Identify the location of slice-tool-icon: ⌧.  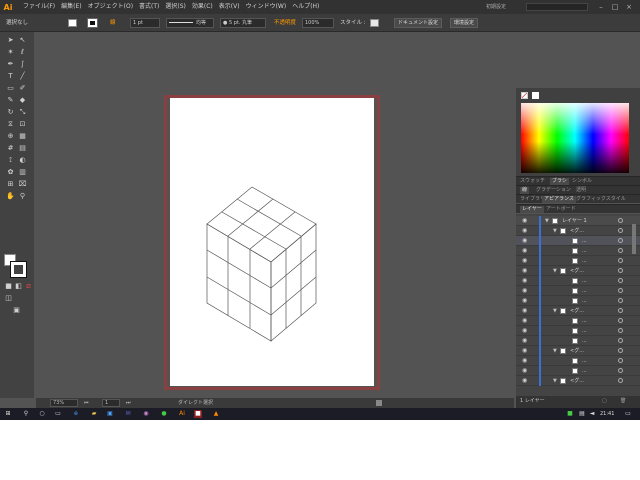
(22, 184).